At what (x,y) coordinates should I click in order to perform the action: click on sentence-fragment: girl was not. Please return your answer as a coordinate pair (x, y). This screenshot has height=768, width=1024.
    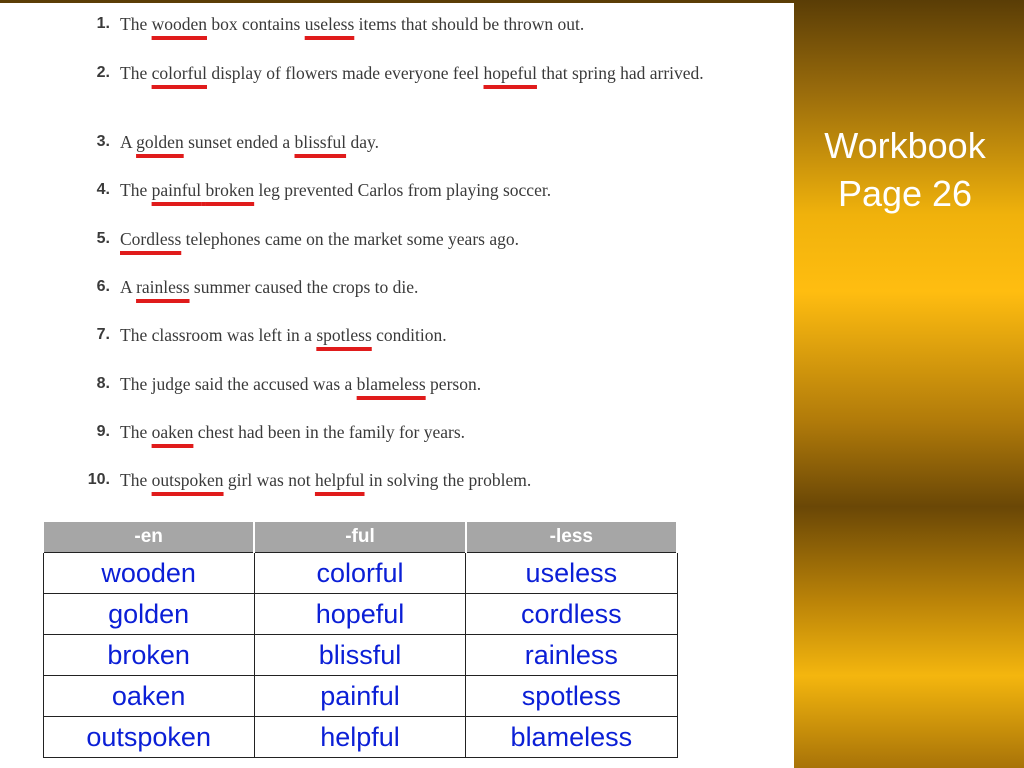
    Looking at the image, I should click on (269, 480).